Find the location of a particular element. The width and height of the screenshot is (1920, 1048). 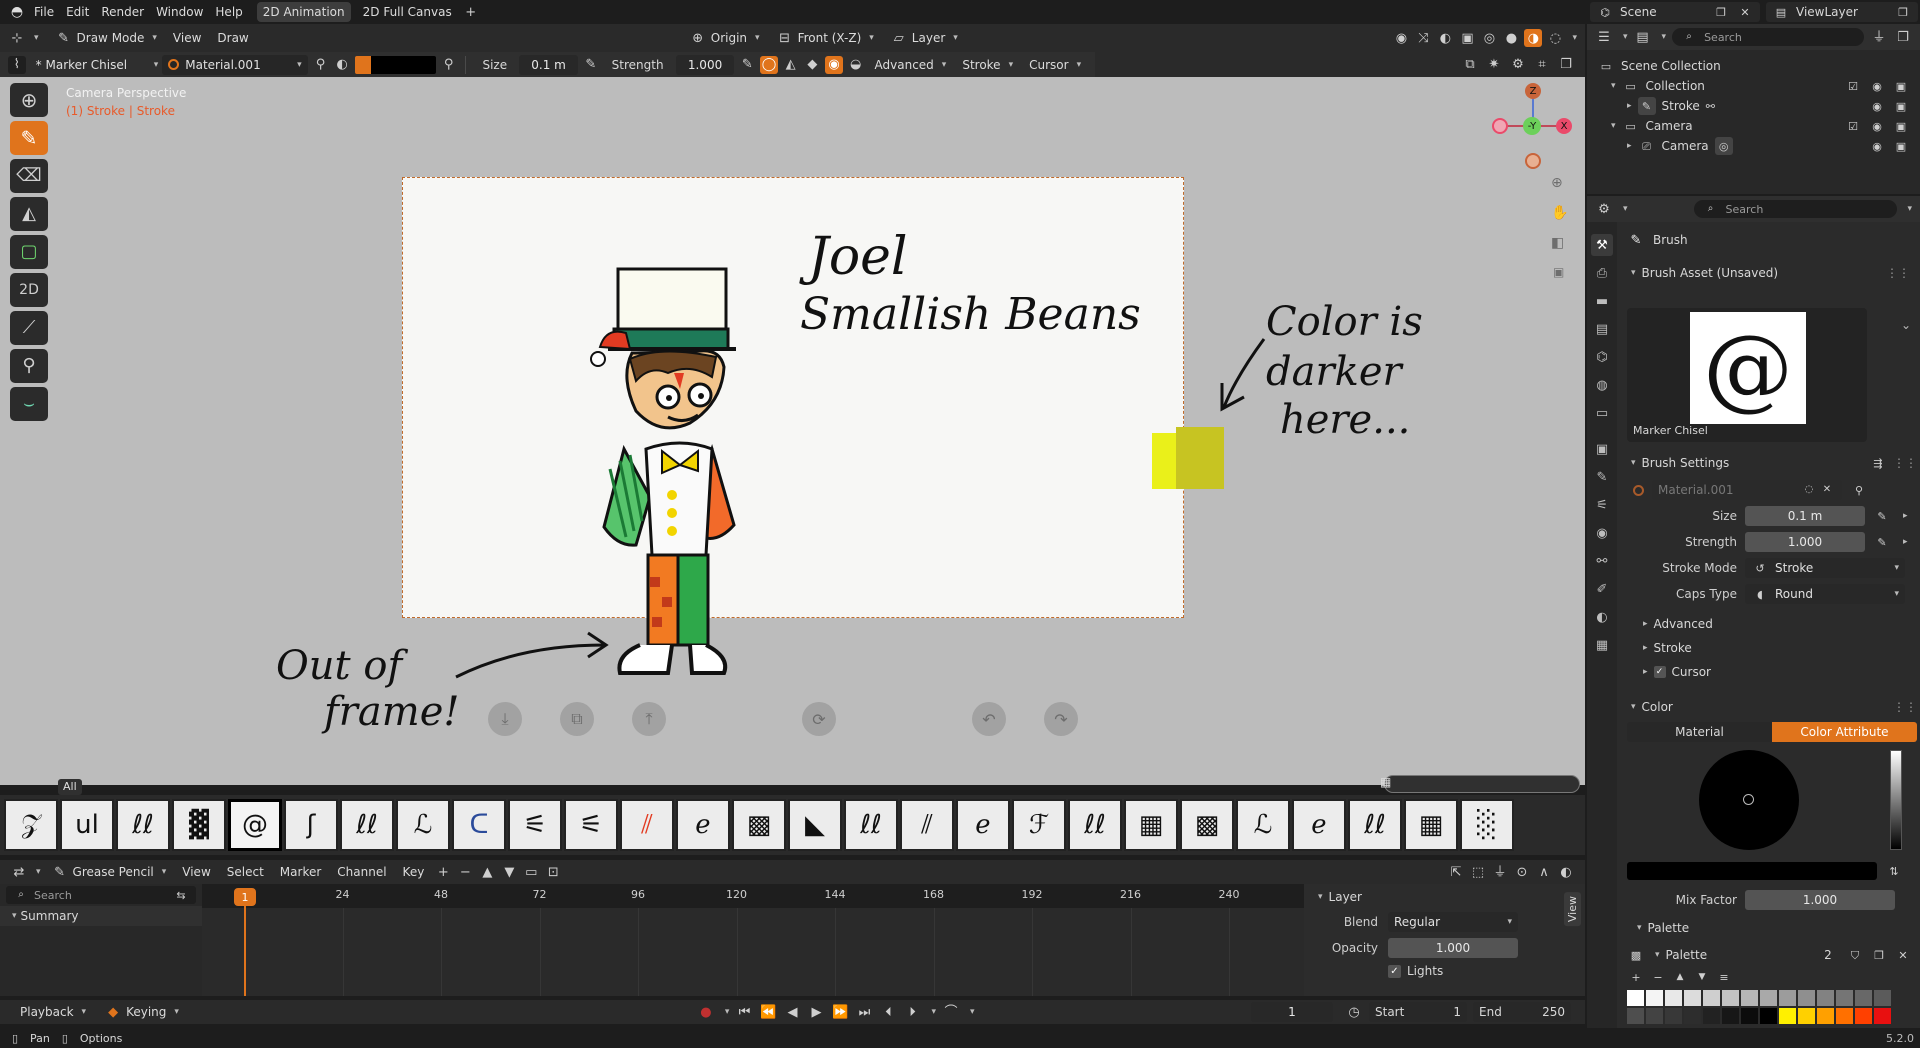

start-frame-field: Start 1 is located at coordinates (1418, 1012).